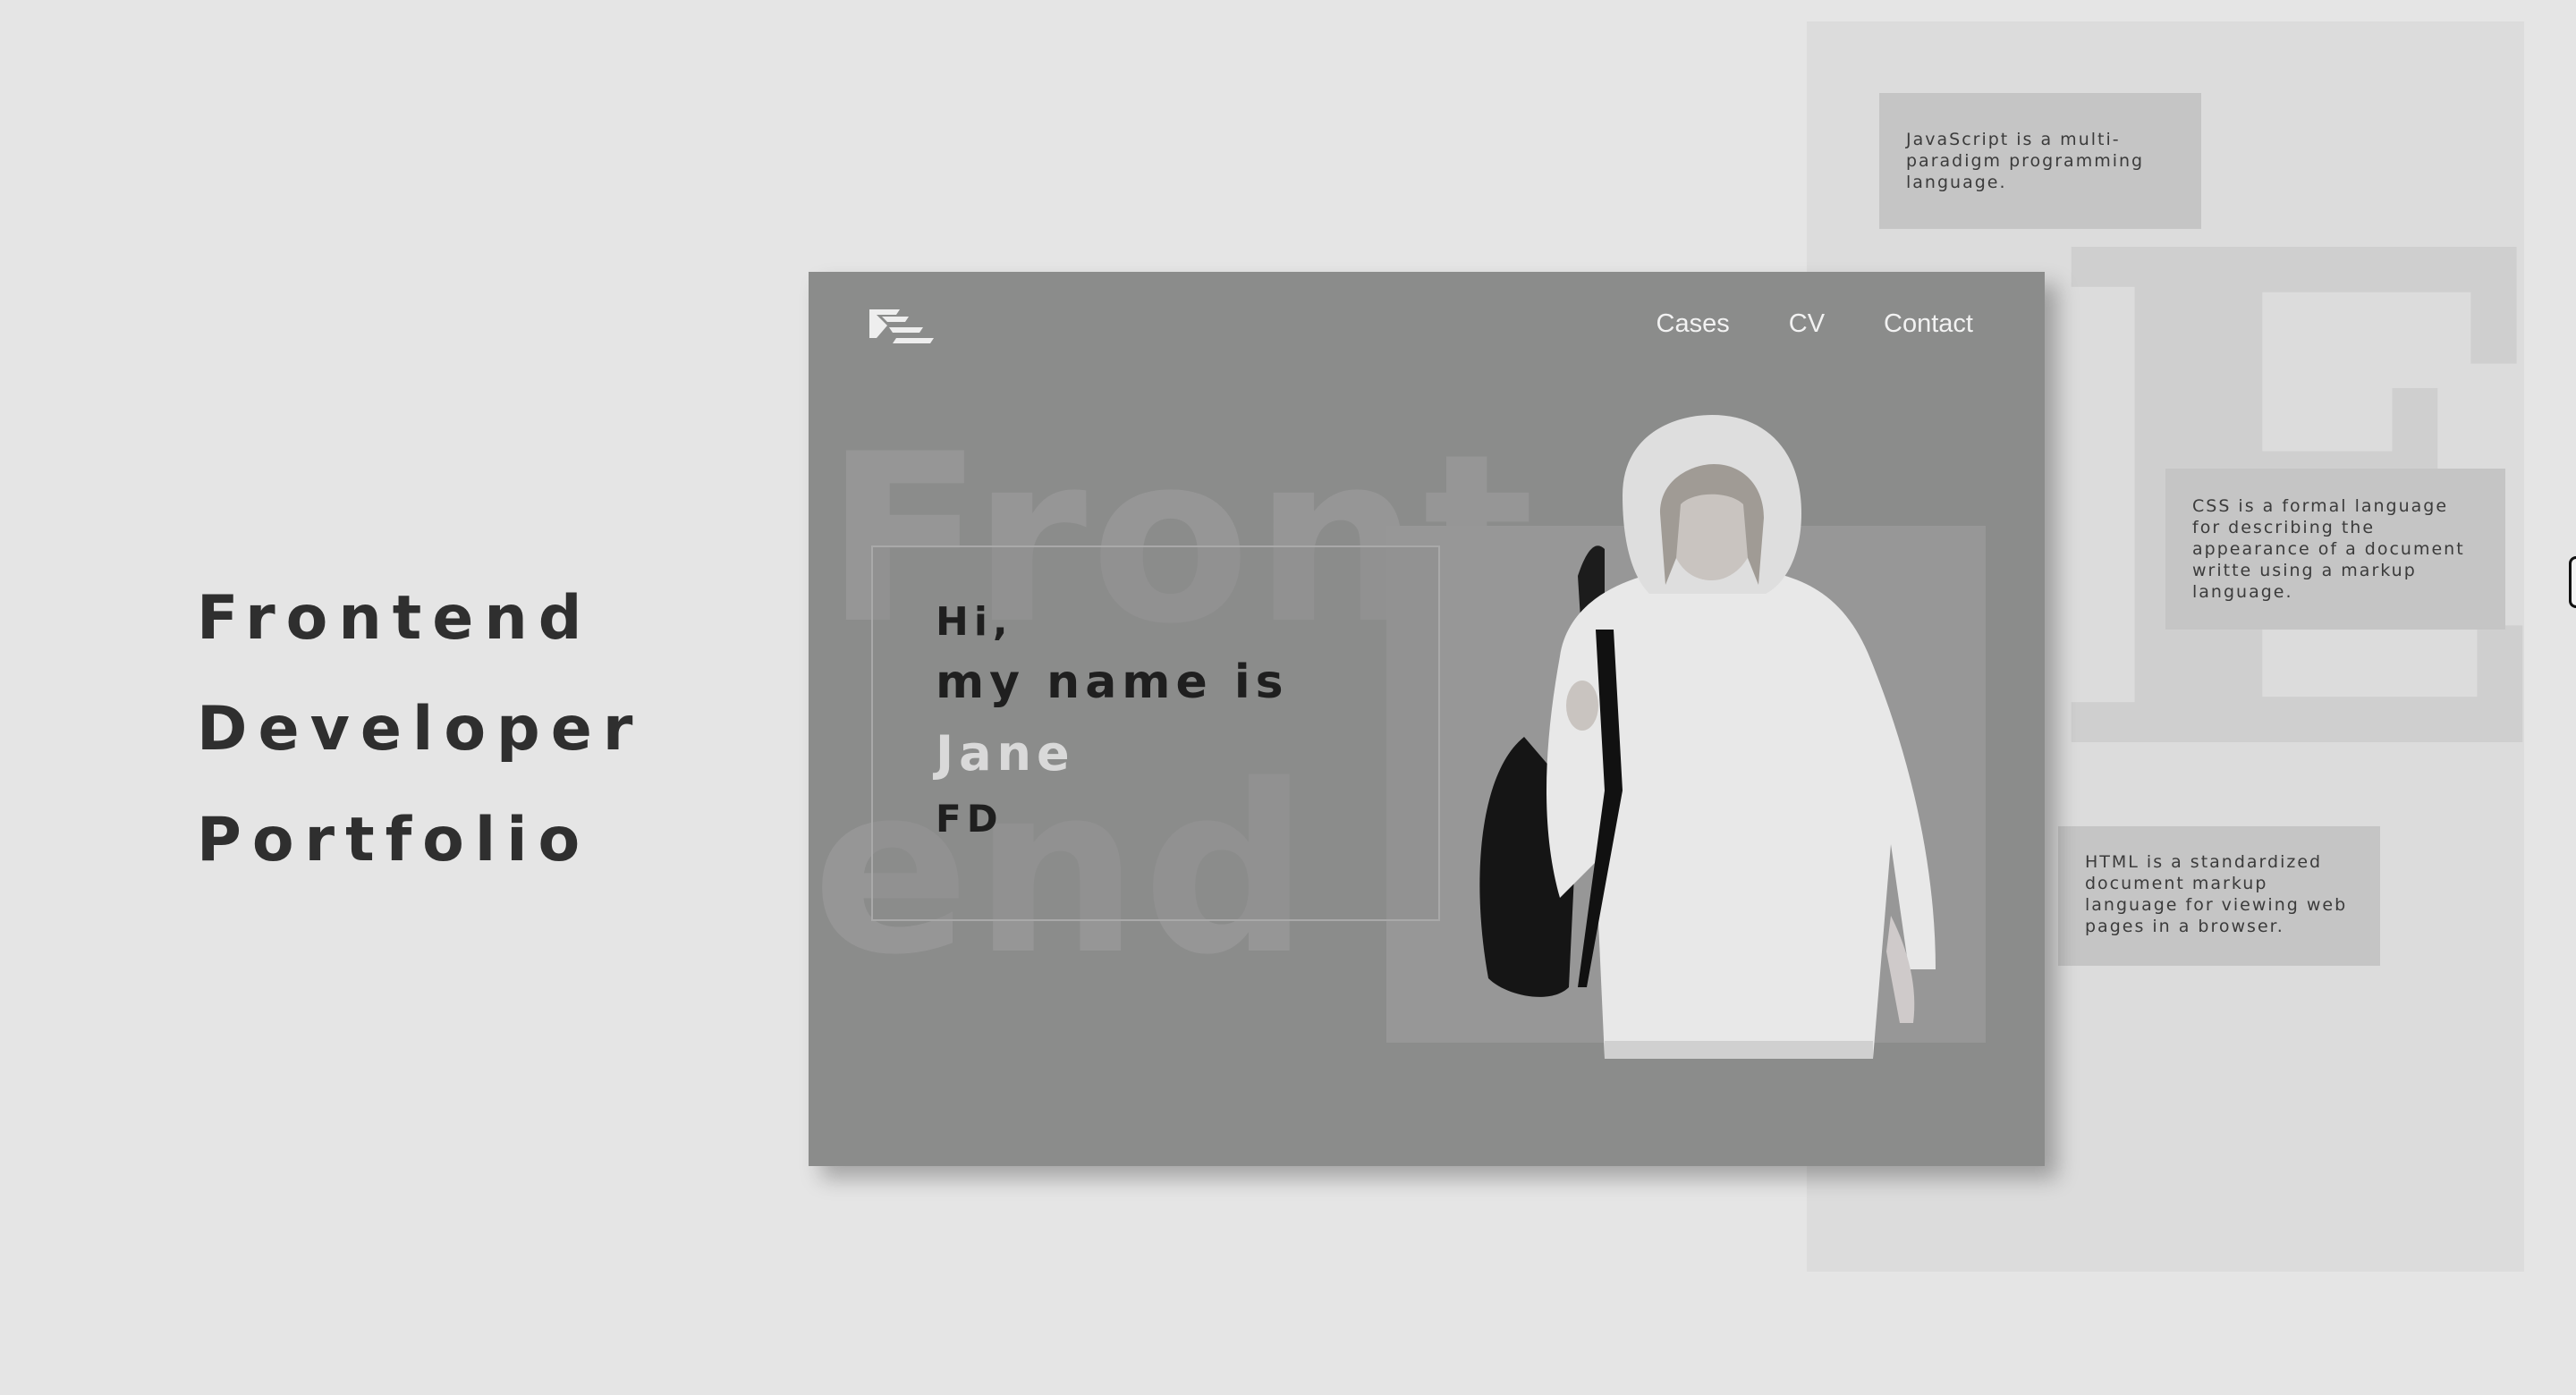 This screenshot has height=1395, width=2576. What do you see at coordinates (1155, 733) in the screenshot?
I see `intro-box: Hi, my name is Jane FD` at bounding box center [1155, 733].